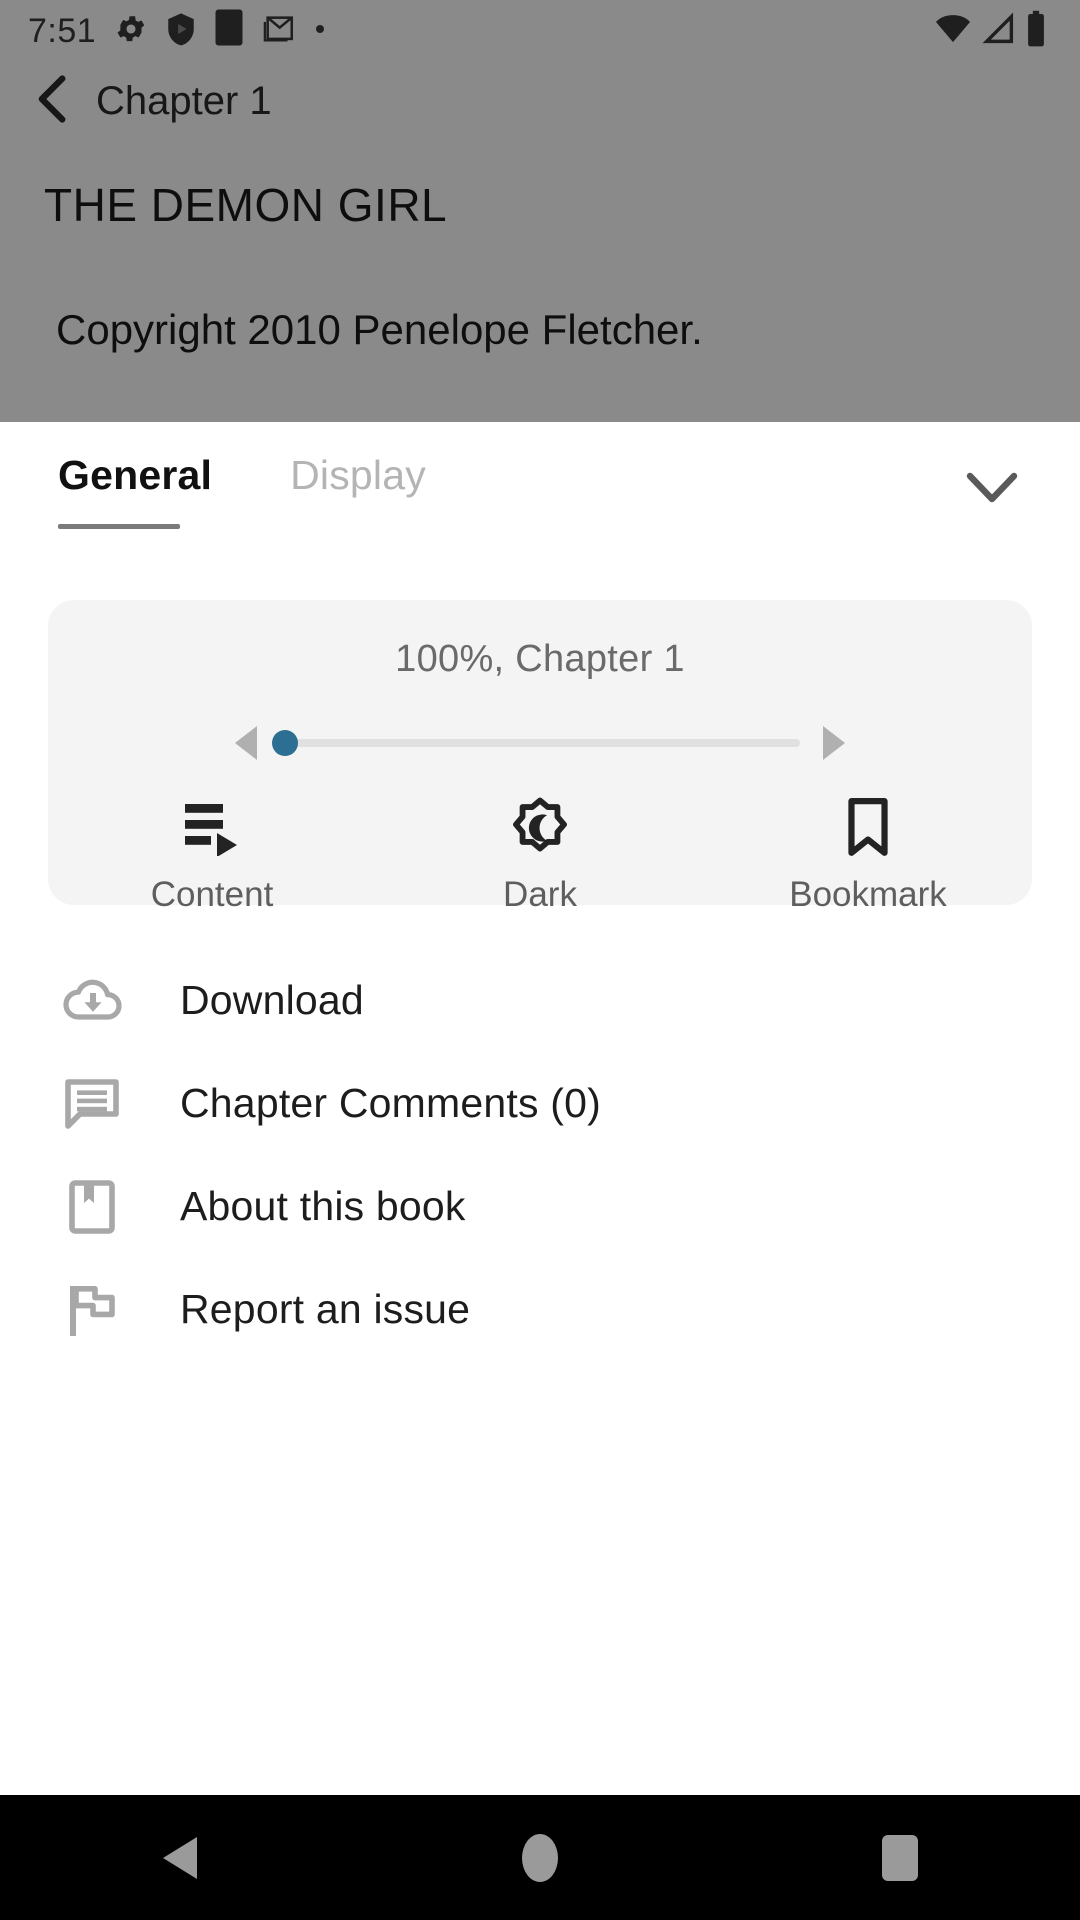  Describe the element at coordinates (135, 475) in the screenshot. I see `tab-general: General` at that location.